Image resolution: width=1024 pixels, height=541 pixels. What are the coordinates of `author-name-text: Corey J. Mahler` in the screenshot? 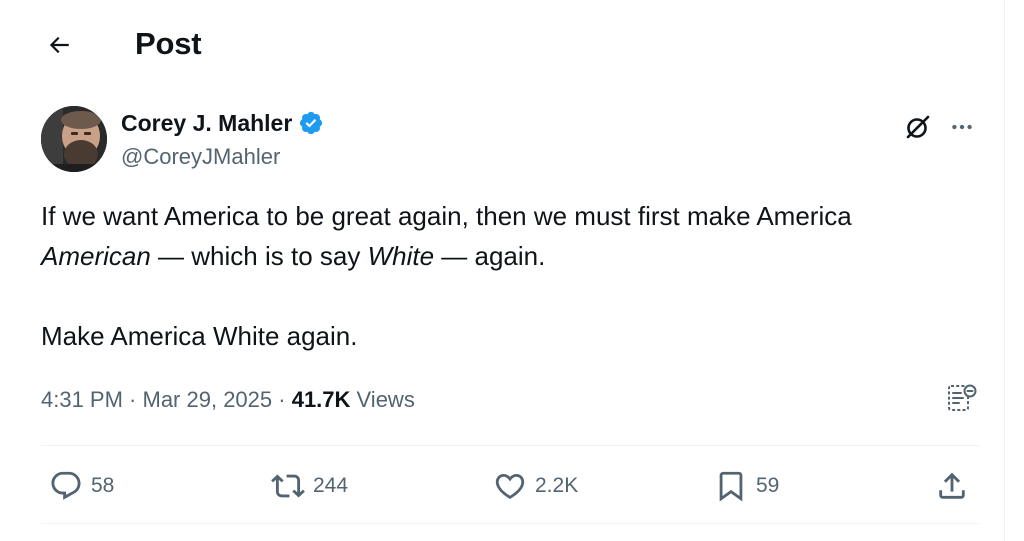 It's located at (207, 123).